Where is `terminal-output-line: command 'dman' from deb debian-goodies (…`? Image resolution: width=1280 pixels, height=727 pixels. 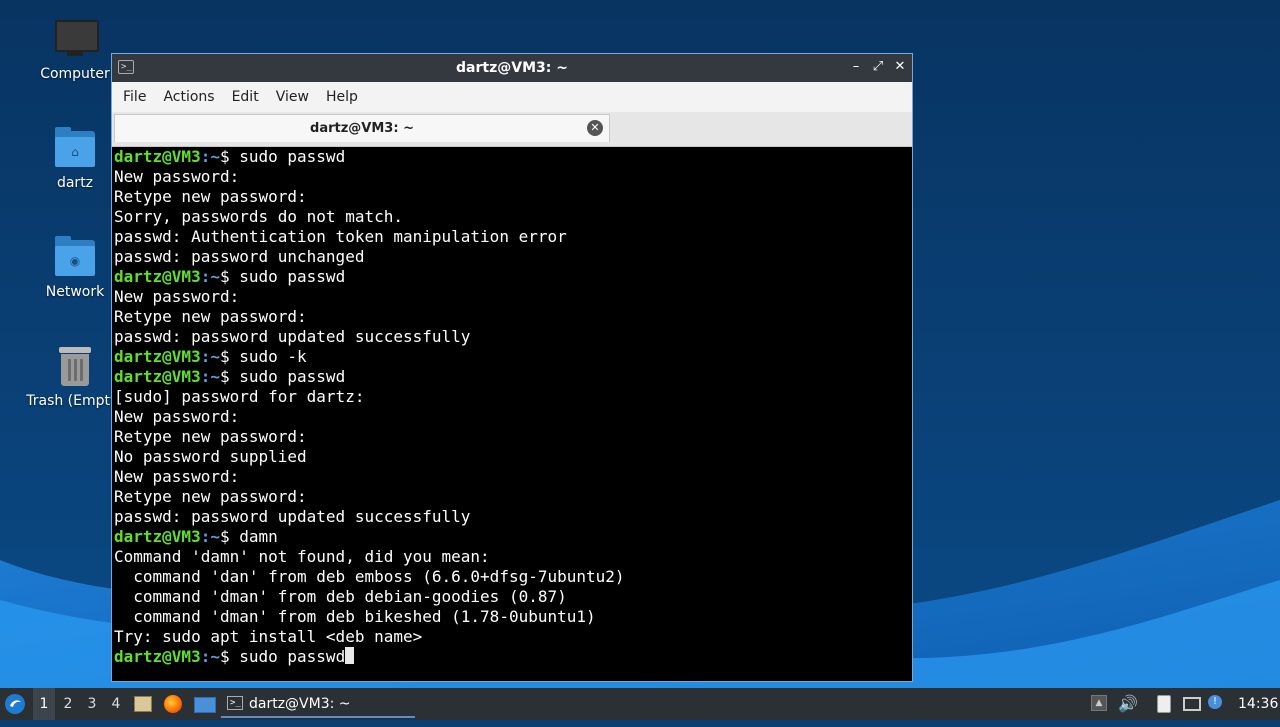 terminal-output-line: command 'dman' from deb debian-goodies (… is located at coordinates (513, 597).